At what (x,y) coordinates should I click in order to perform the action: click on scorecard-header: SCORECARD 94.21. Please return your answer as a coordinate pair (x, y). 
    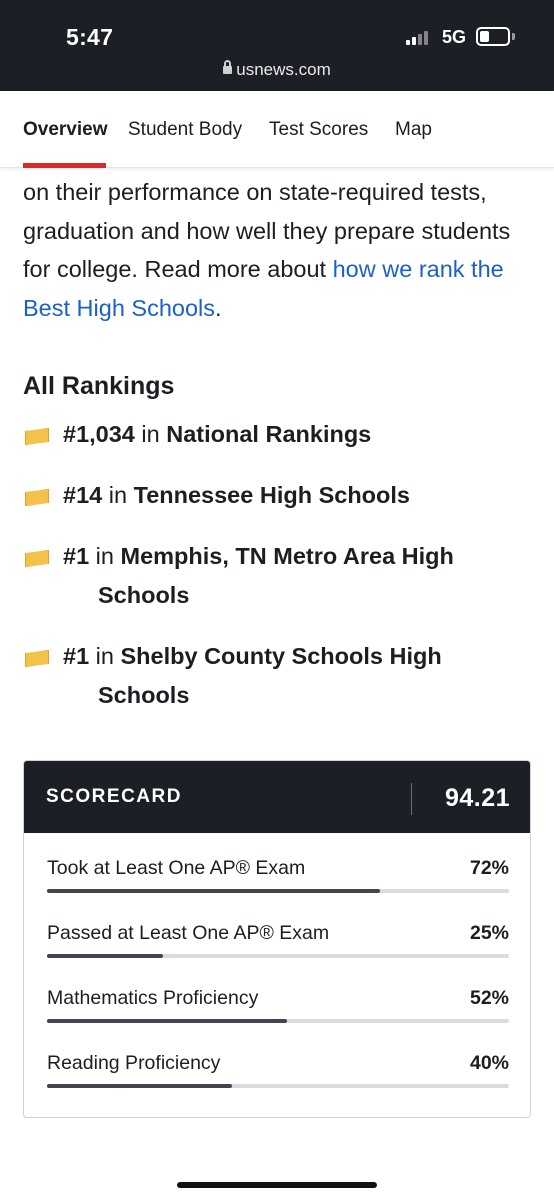
    Looking at the image, I should click on (277, 797).